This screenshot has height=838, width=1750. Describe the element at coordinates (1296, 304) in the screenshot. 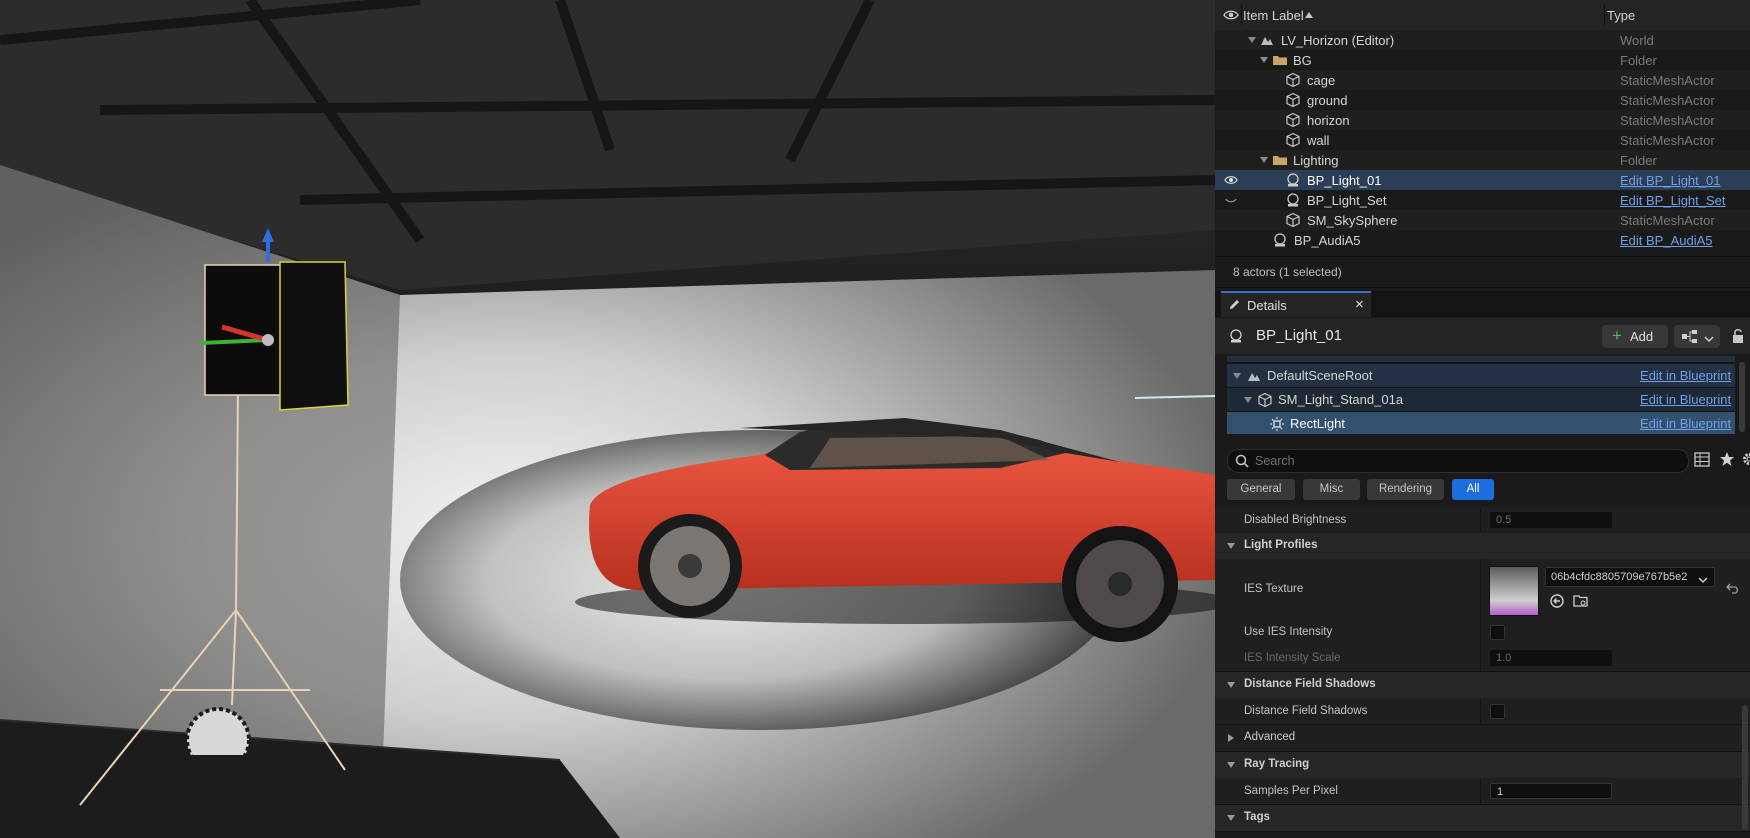

I see `details-tab: Details ×` at that location.